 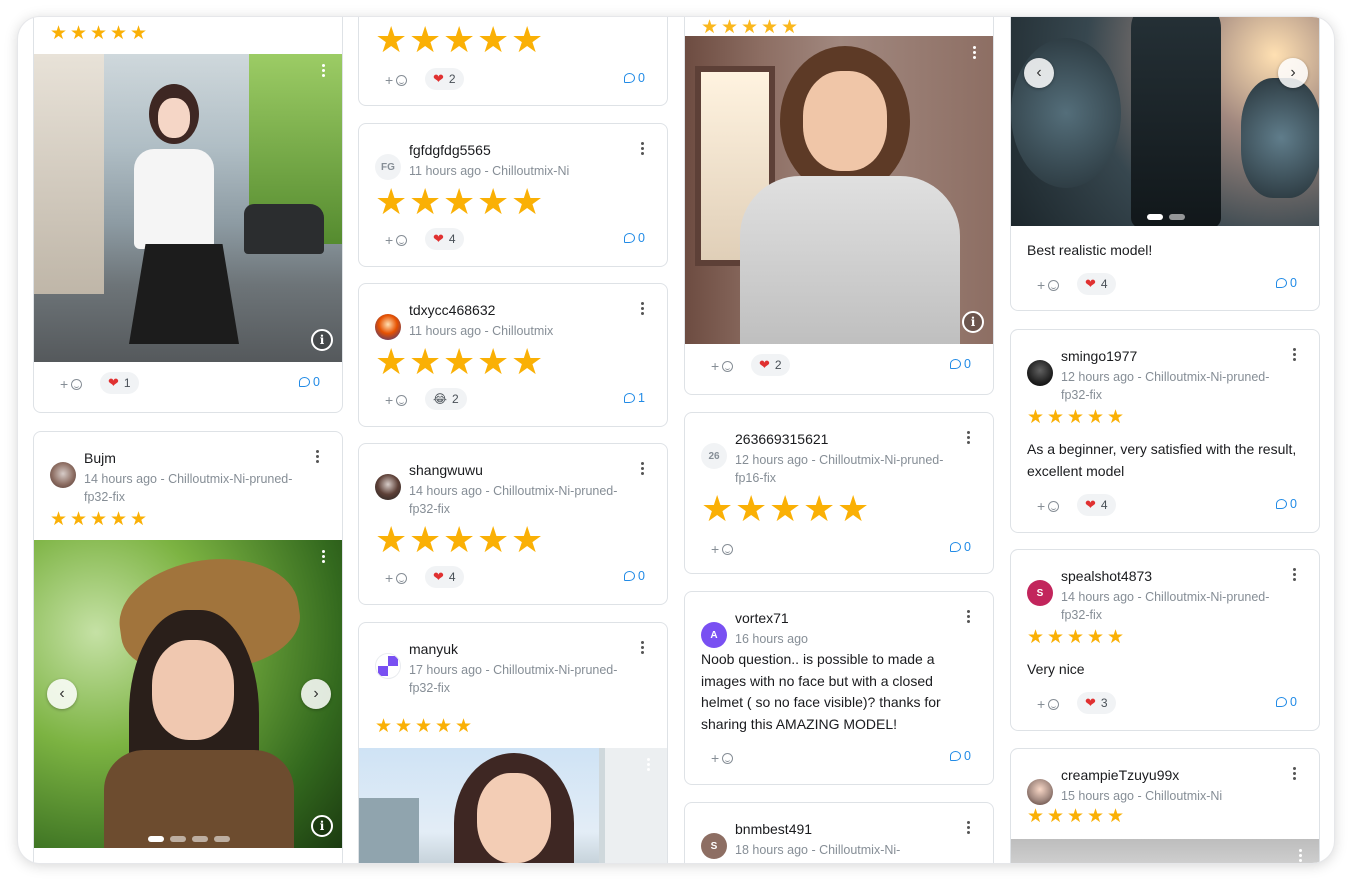 I want to click on plus-icon: +, so click(x=1041, y=285).